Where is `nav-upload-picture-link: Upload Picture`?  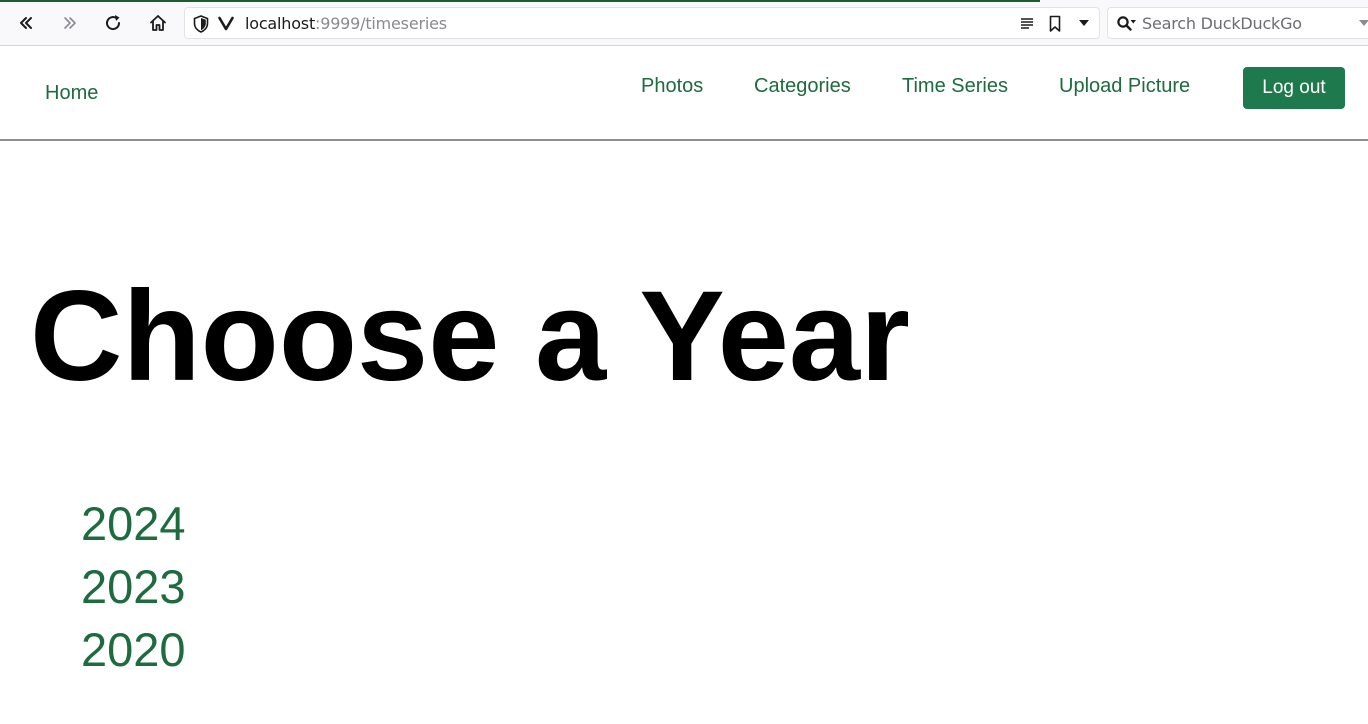
nav-upload-picture-link: Upload Picture is located at coordinates (1124, 86).